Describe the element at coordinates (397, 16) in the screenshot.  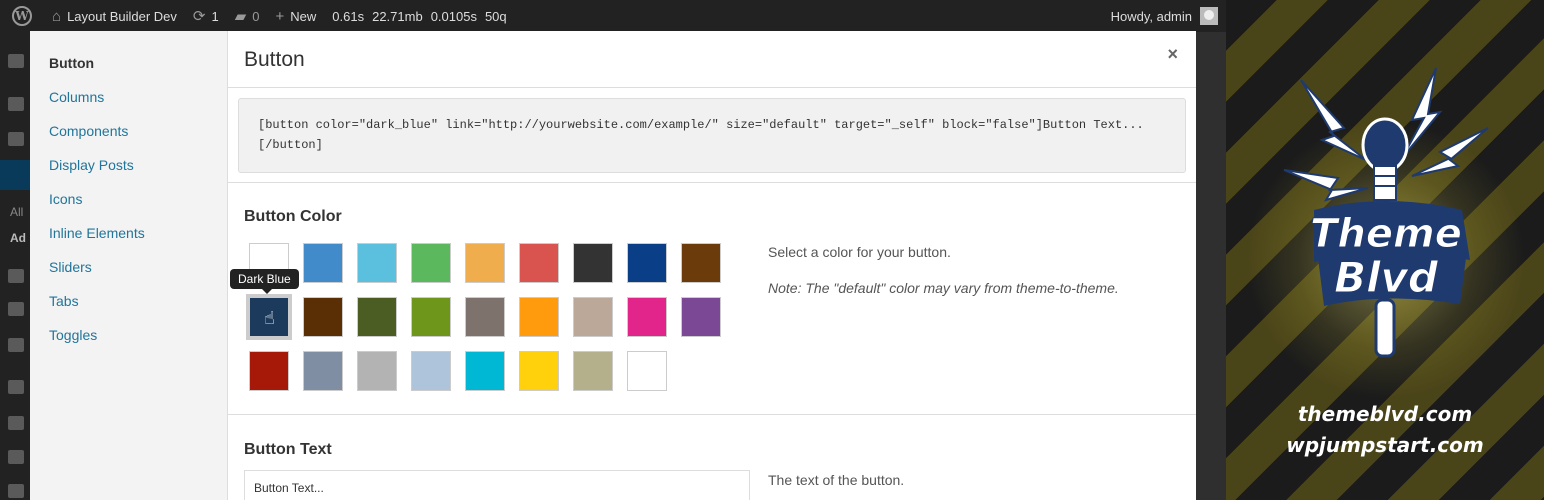
I see `metric-memory: 22.71mb` at that location.